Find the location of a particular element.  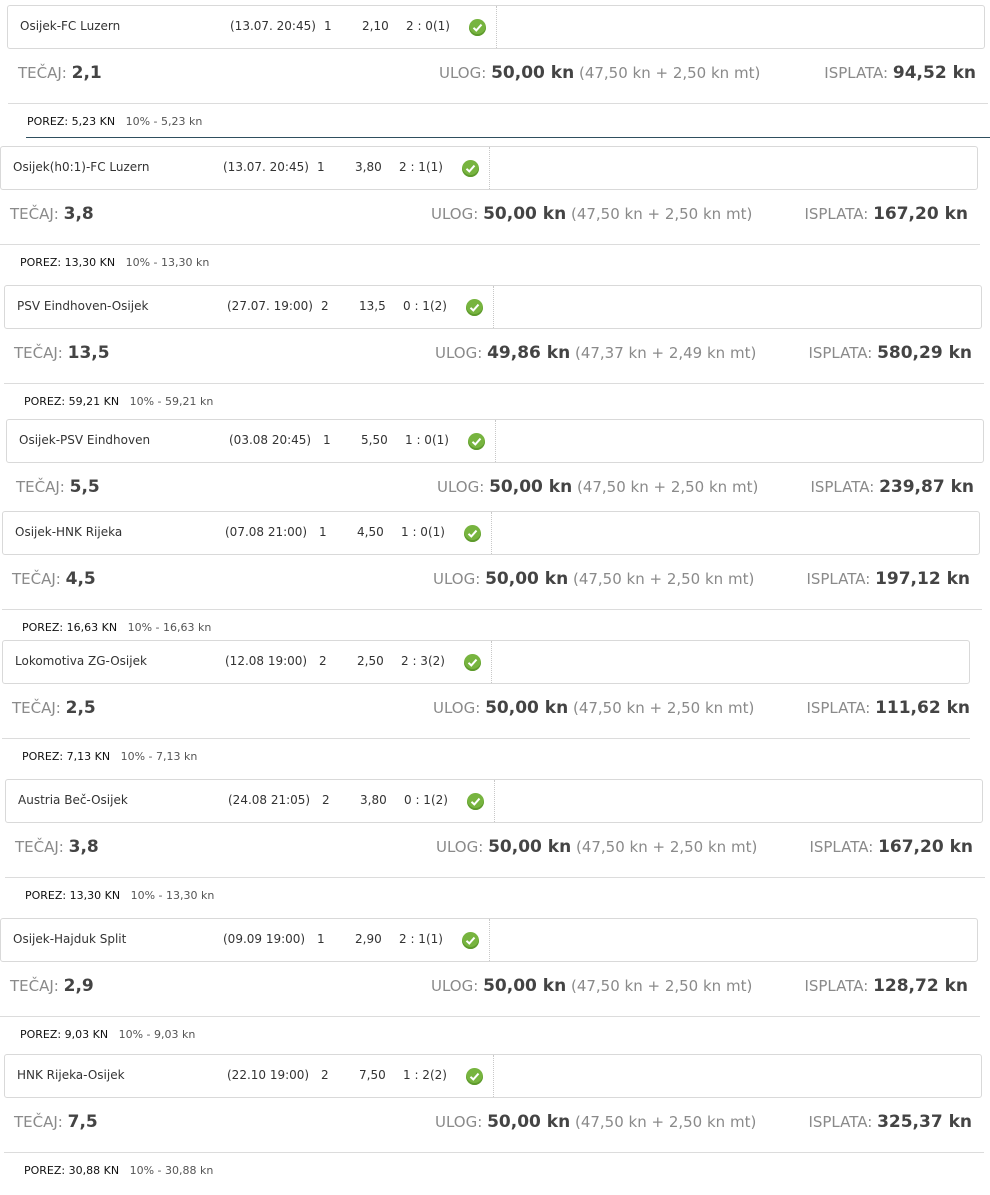

porez-detail: 10% - 30,88 kn is located at coordinates (171, 1170).